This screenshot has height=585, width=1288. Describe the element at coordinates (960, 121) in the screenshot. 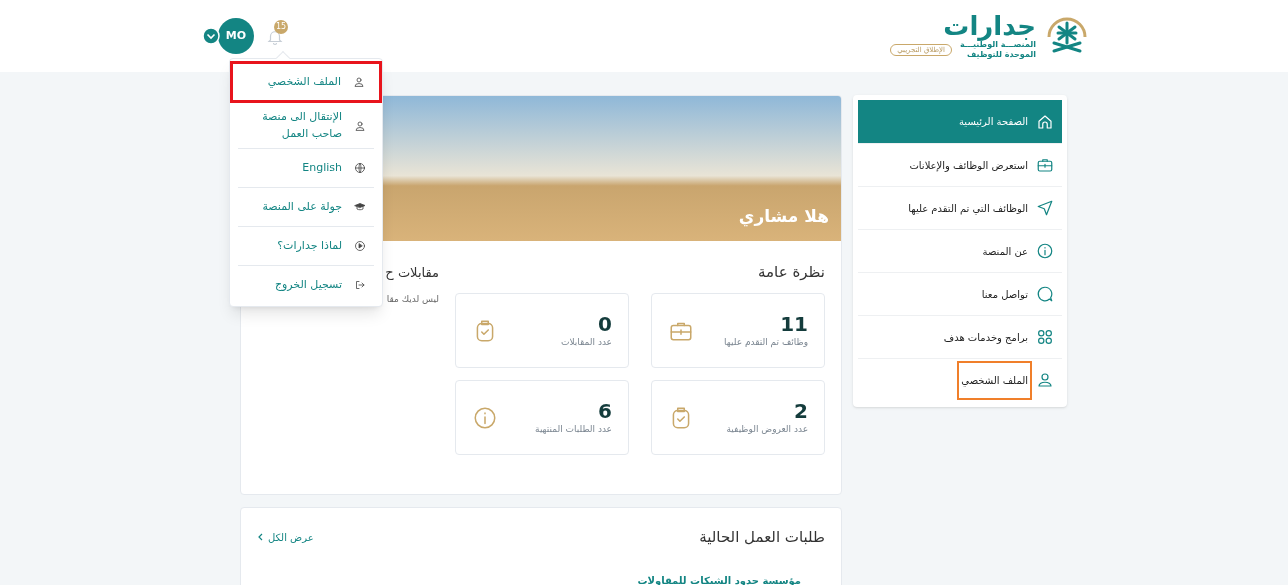

I see `sidebar-item: الصفحة الرئيسية` at that location.